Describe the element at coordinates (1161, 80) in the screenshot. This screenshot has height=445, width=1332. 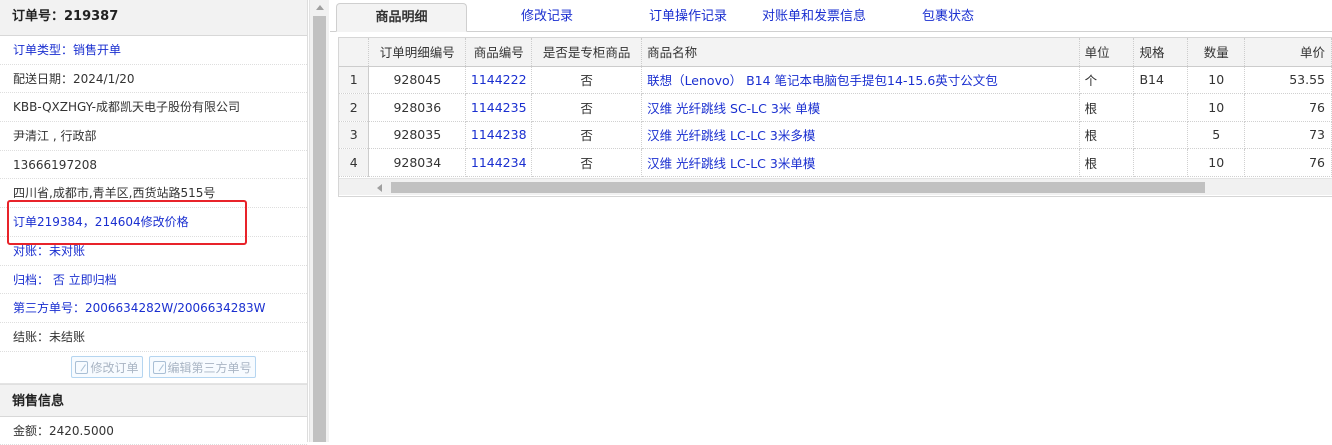
I see `spec-cell: B14` at that location.